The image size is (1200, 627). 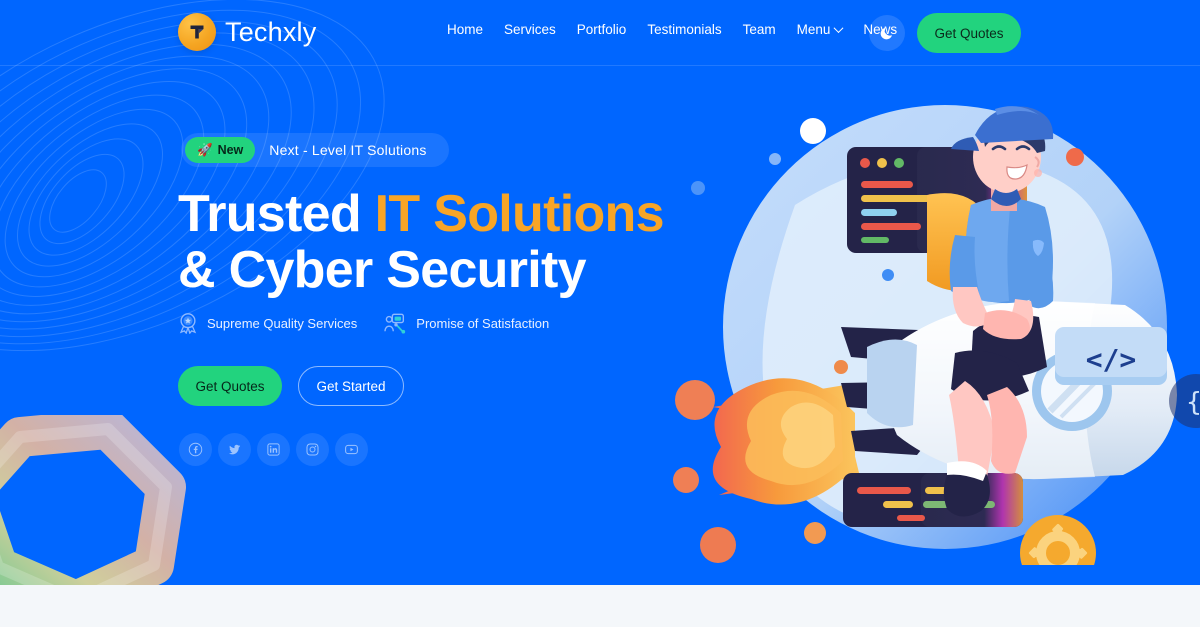 I want to click on social-links, so click(x=273, y=449).